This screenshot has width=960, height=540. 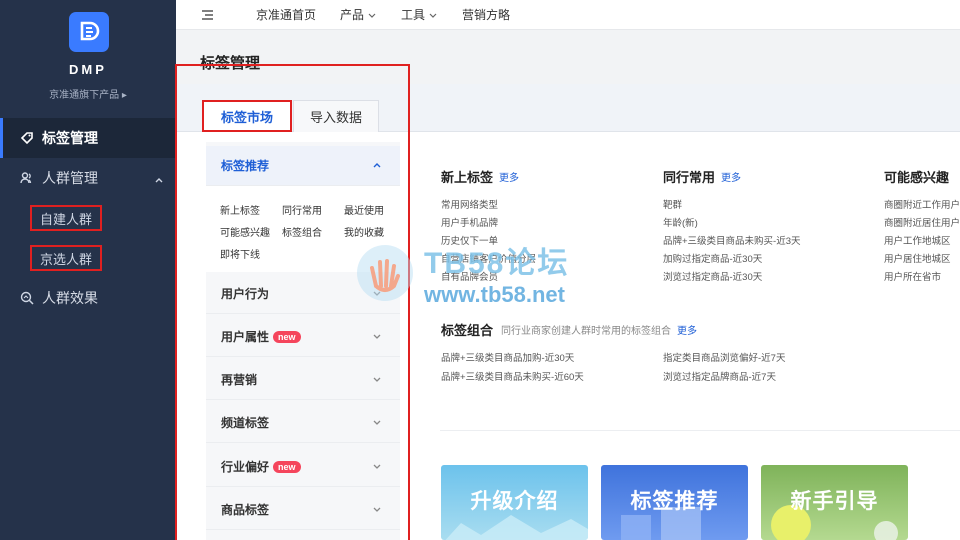 What do you see at coordinates (66, 218) in the screenshot?
I see `sidebar-subitem-custom-audience: 自建人群` at bounding box center [66, 218].